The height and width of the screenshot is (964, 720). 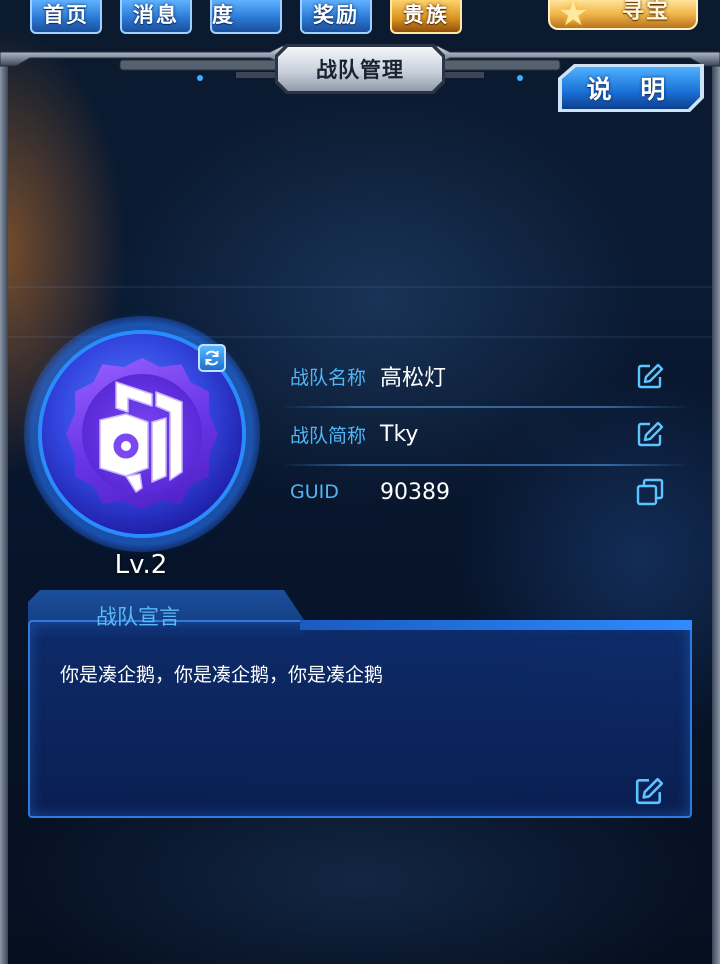 I want to click on nav-rewards-button: 奖励, so click(x=336, y=17).